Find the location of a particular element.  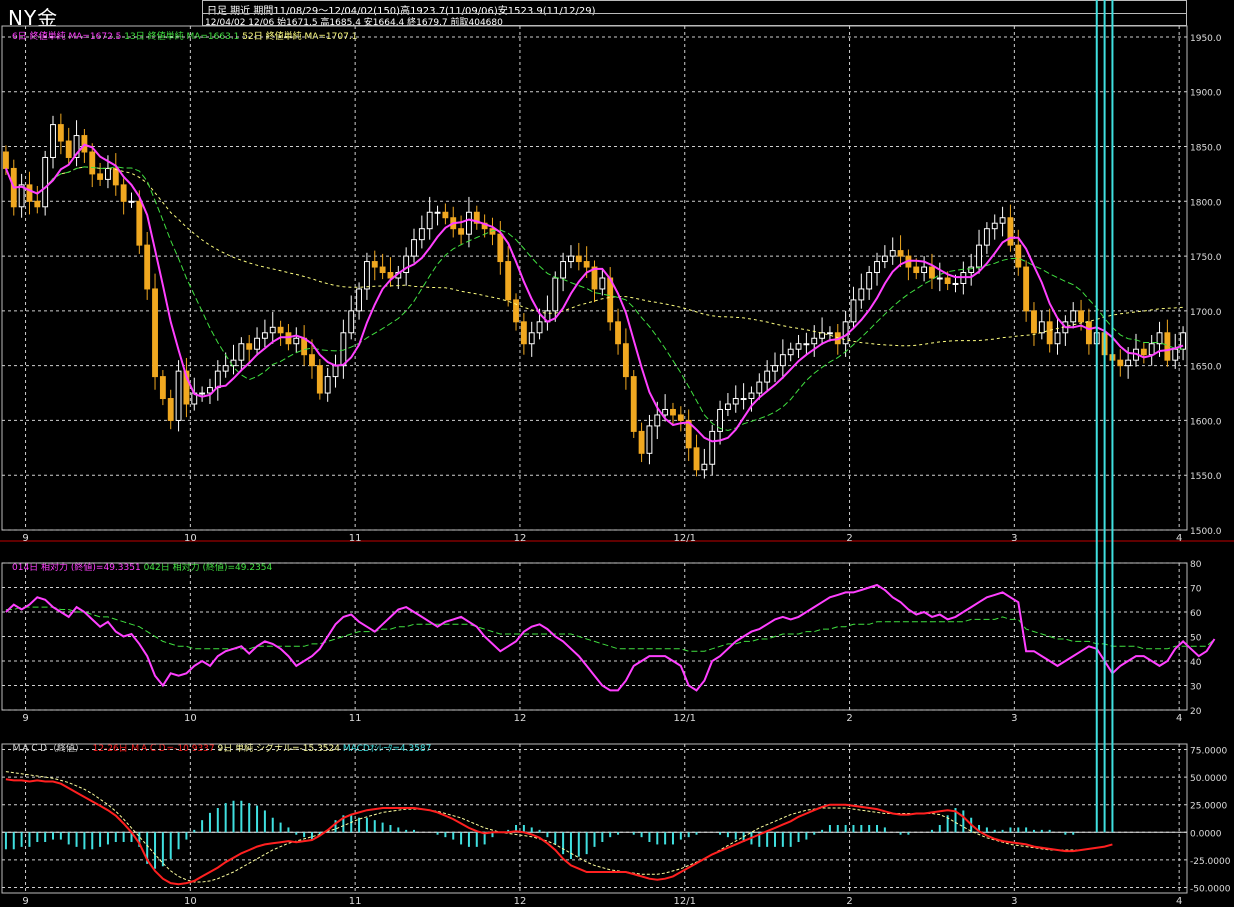

rsi14-line is located at coordinates (610, 637).